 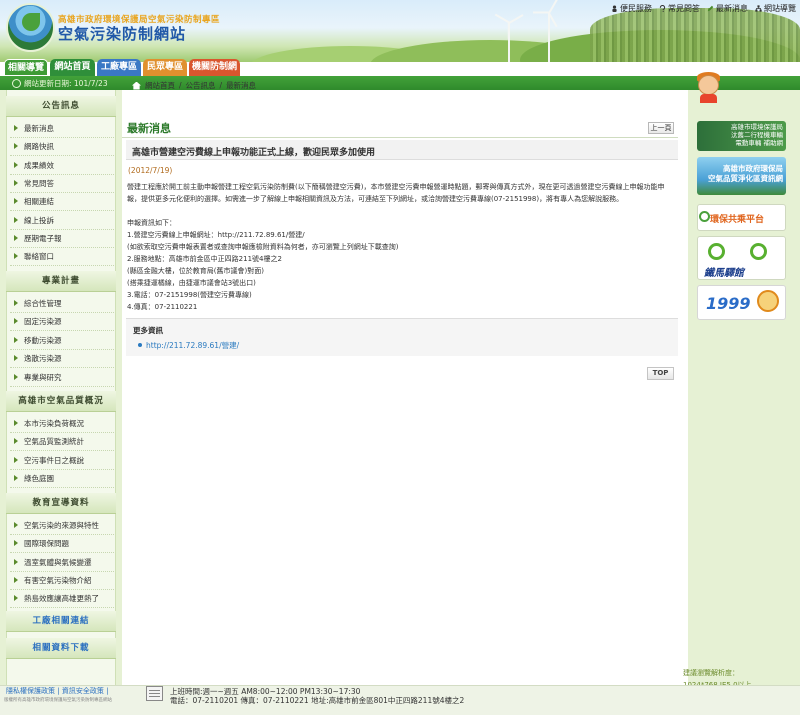 I want to click on recycle-icon, so click(x=704, y=216).